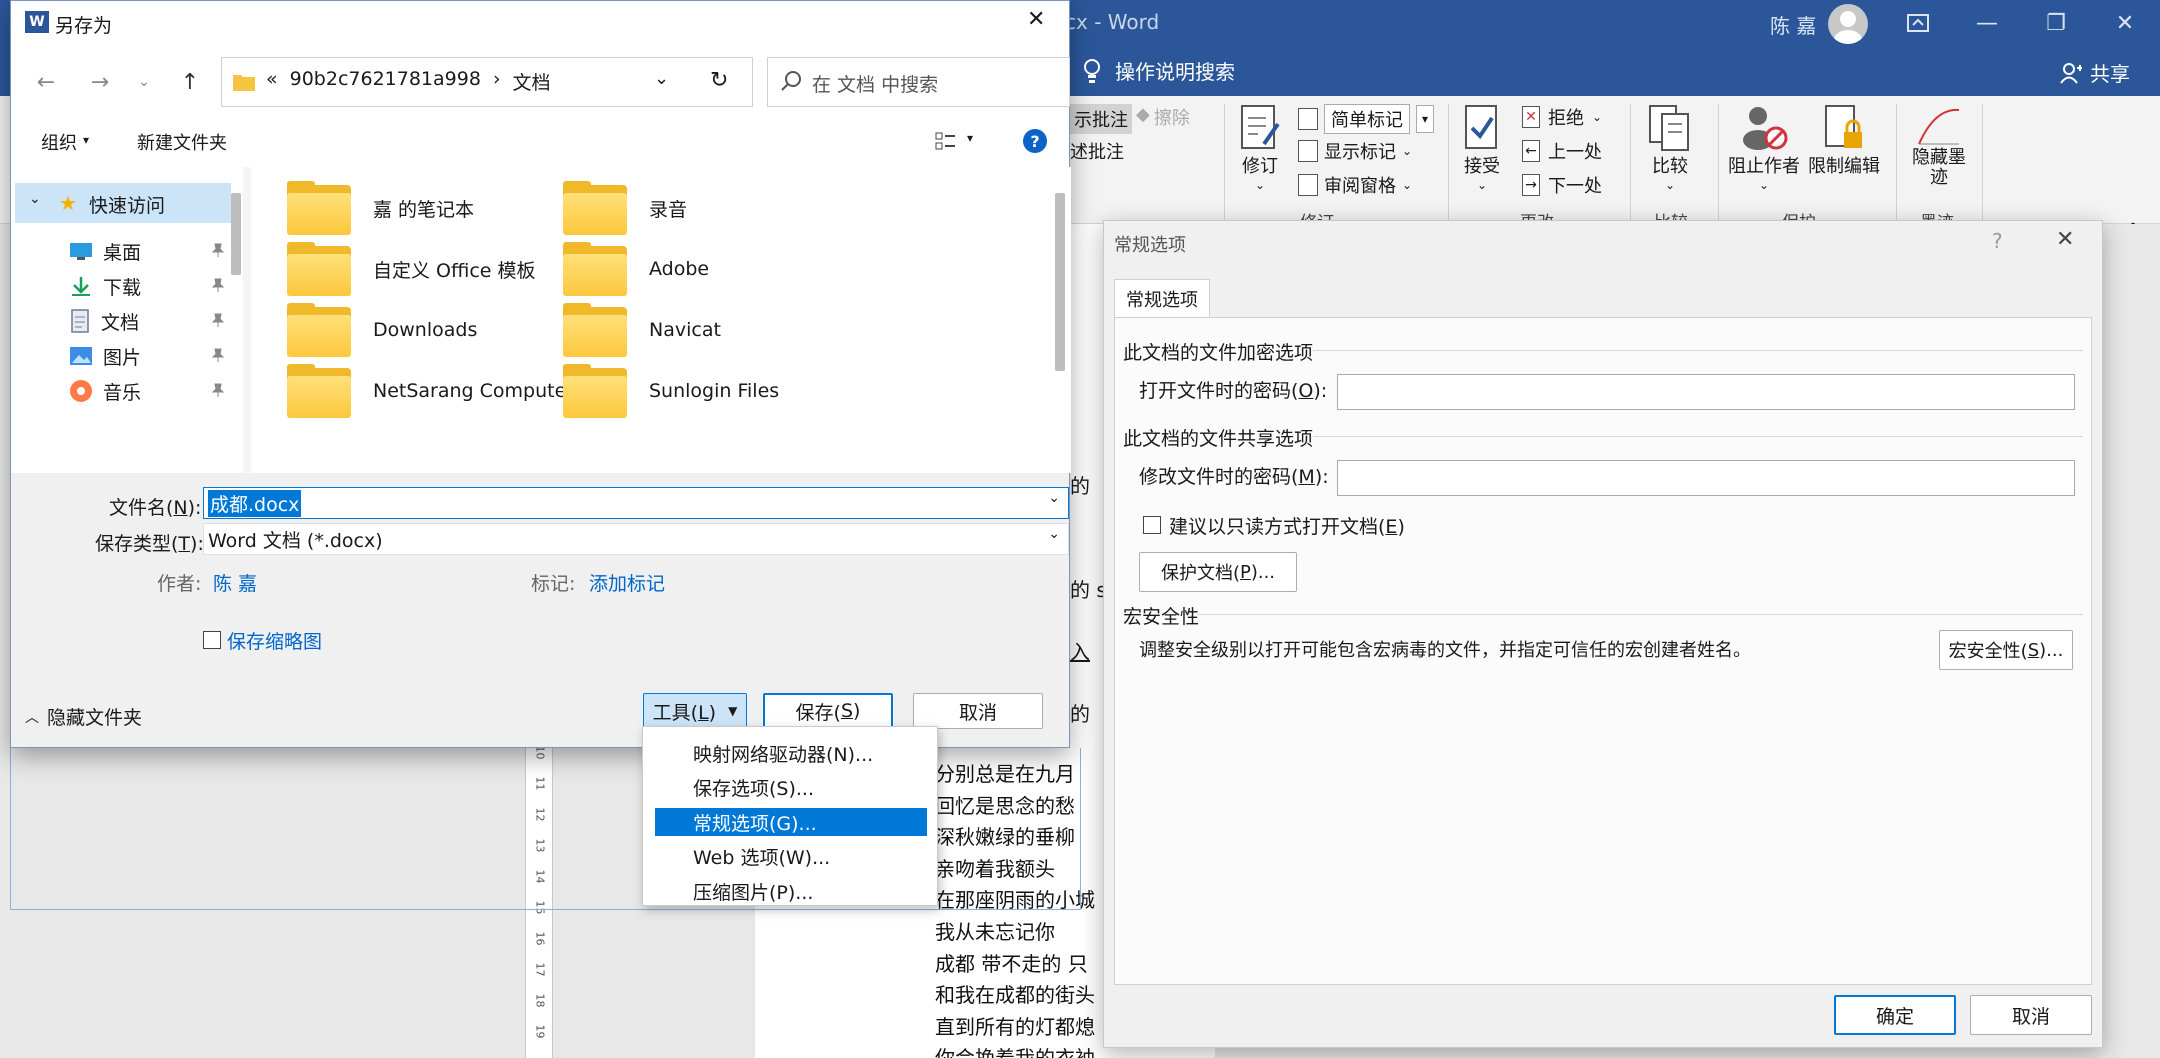  Describe the element at coordinates (1706, 392) in the screenshot. I see `open-password-field` at that location.